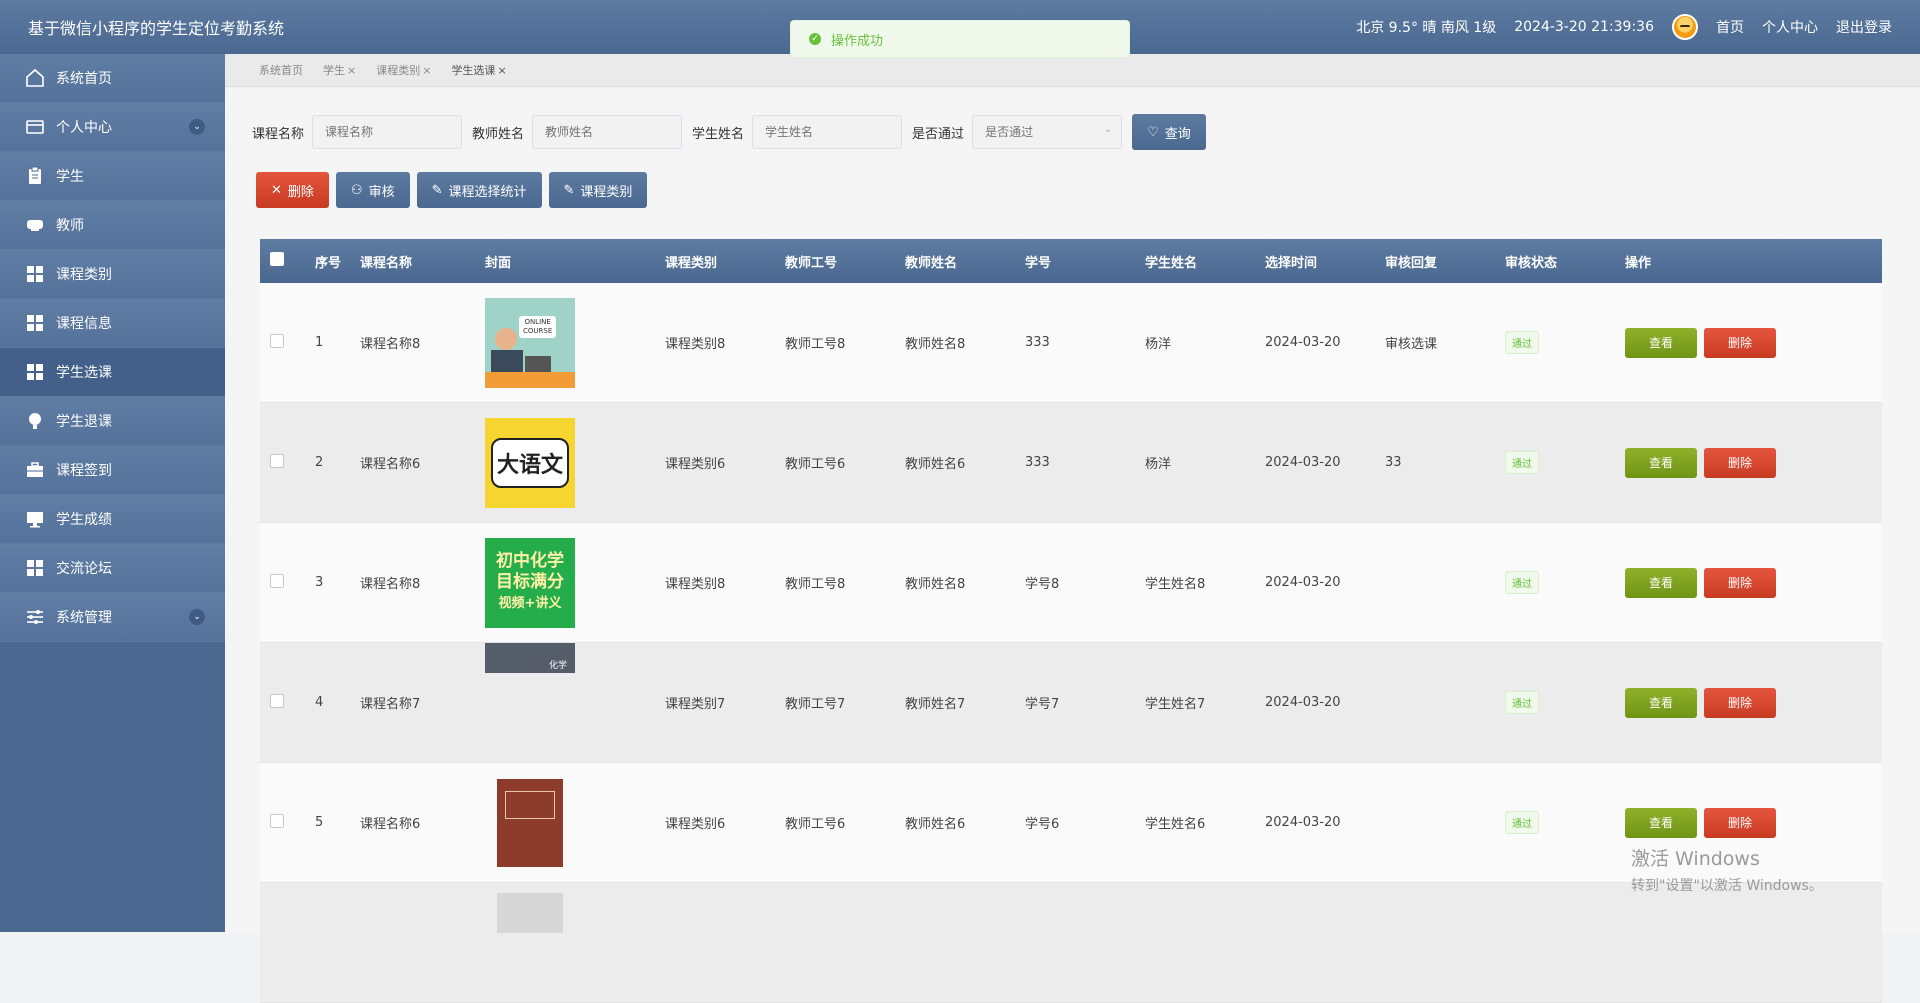 The height and width of the screenshot is (1003, 1920). Describe the element at coordinates (390, 704) in the screenshot. I see `course-name: 课程名称7` at that location.